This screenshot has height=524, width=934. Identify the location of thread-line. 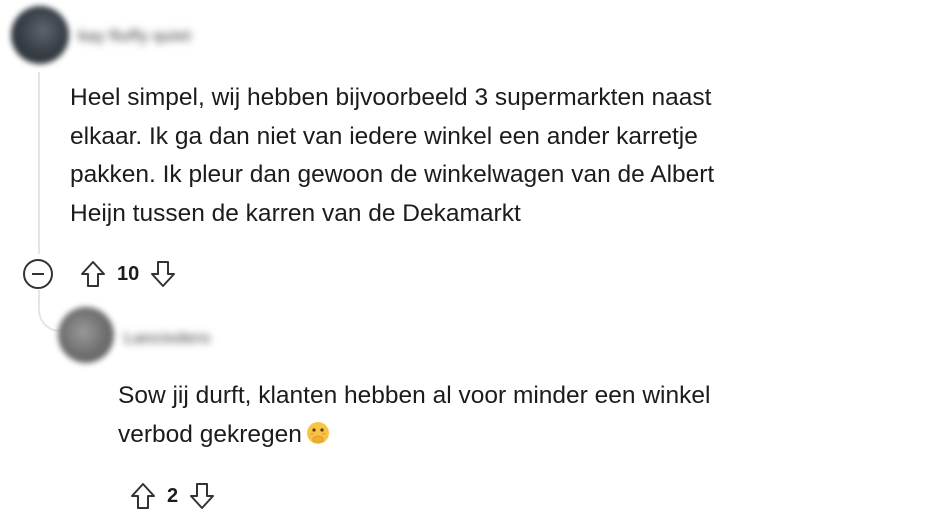
(39, 163).